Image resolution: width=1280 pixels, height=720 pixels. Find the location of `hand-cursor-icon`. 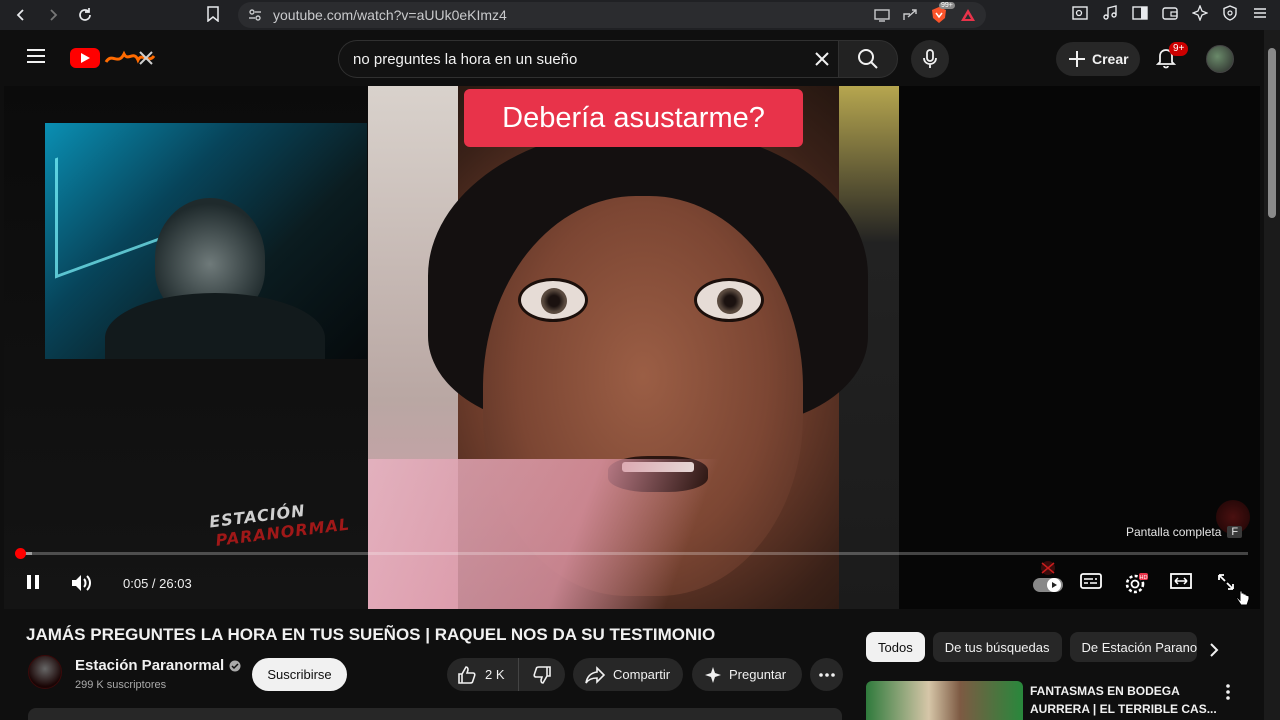

hand-cursor-icon is located at coordinates (1243, 599).